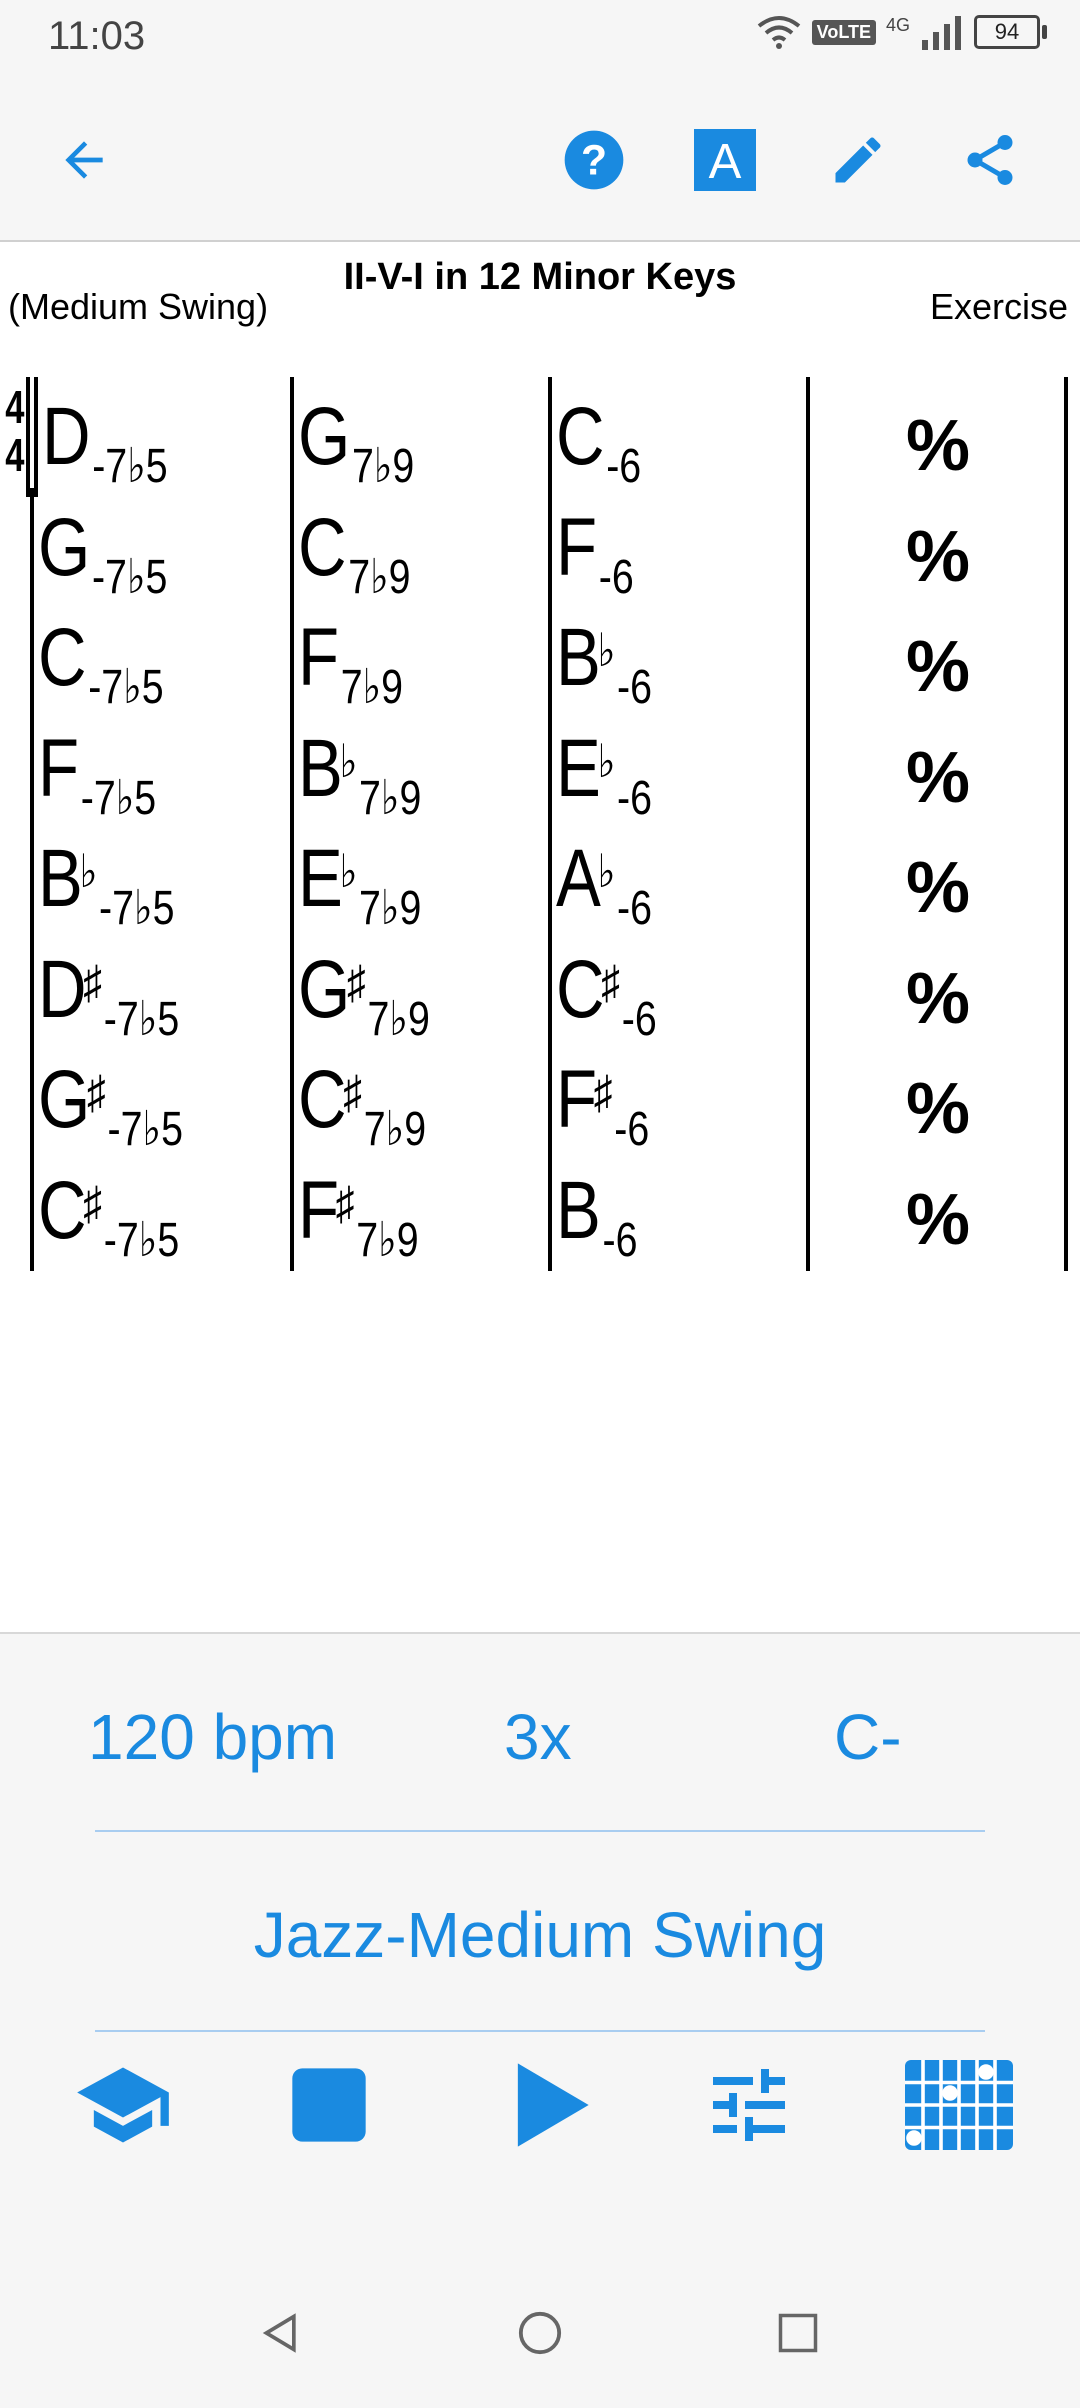 This screenshot has height=2408, width=1080. Describe the element at coordinates (359, 885) in the screenshot. I see `chord-symbol: E♭7♭9` at that location.